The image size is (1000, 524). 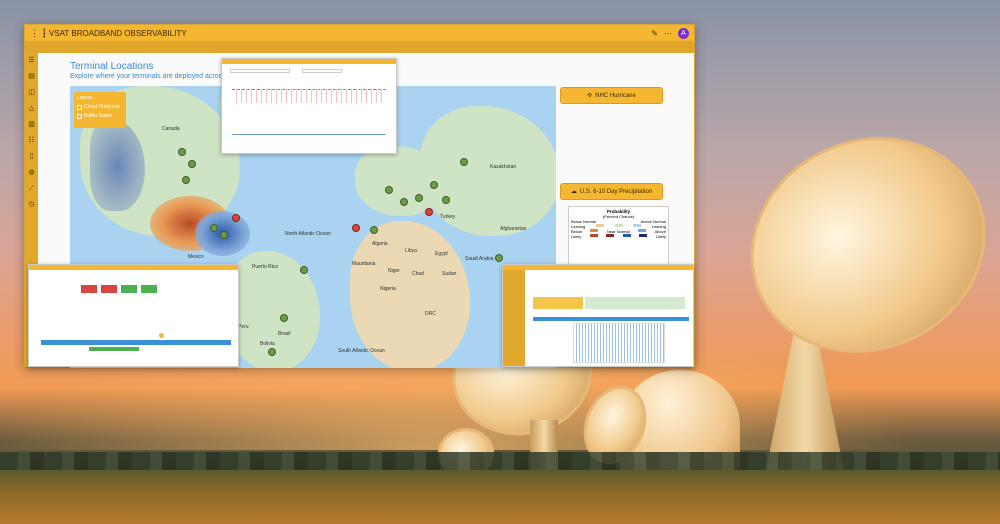 I want to click on map-label: Mexico, so click(x=196, y=257).